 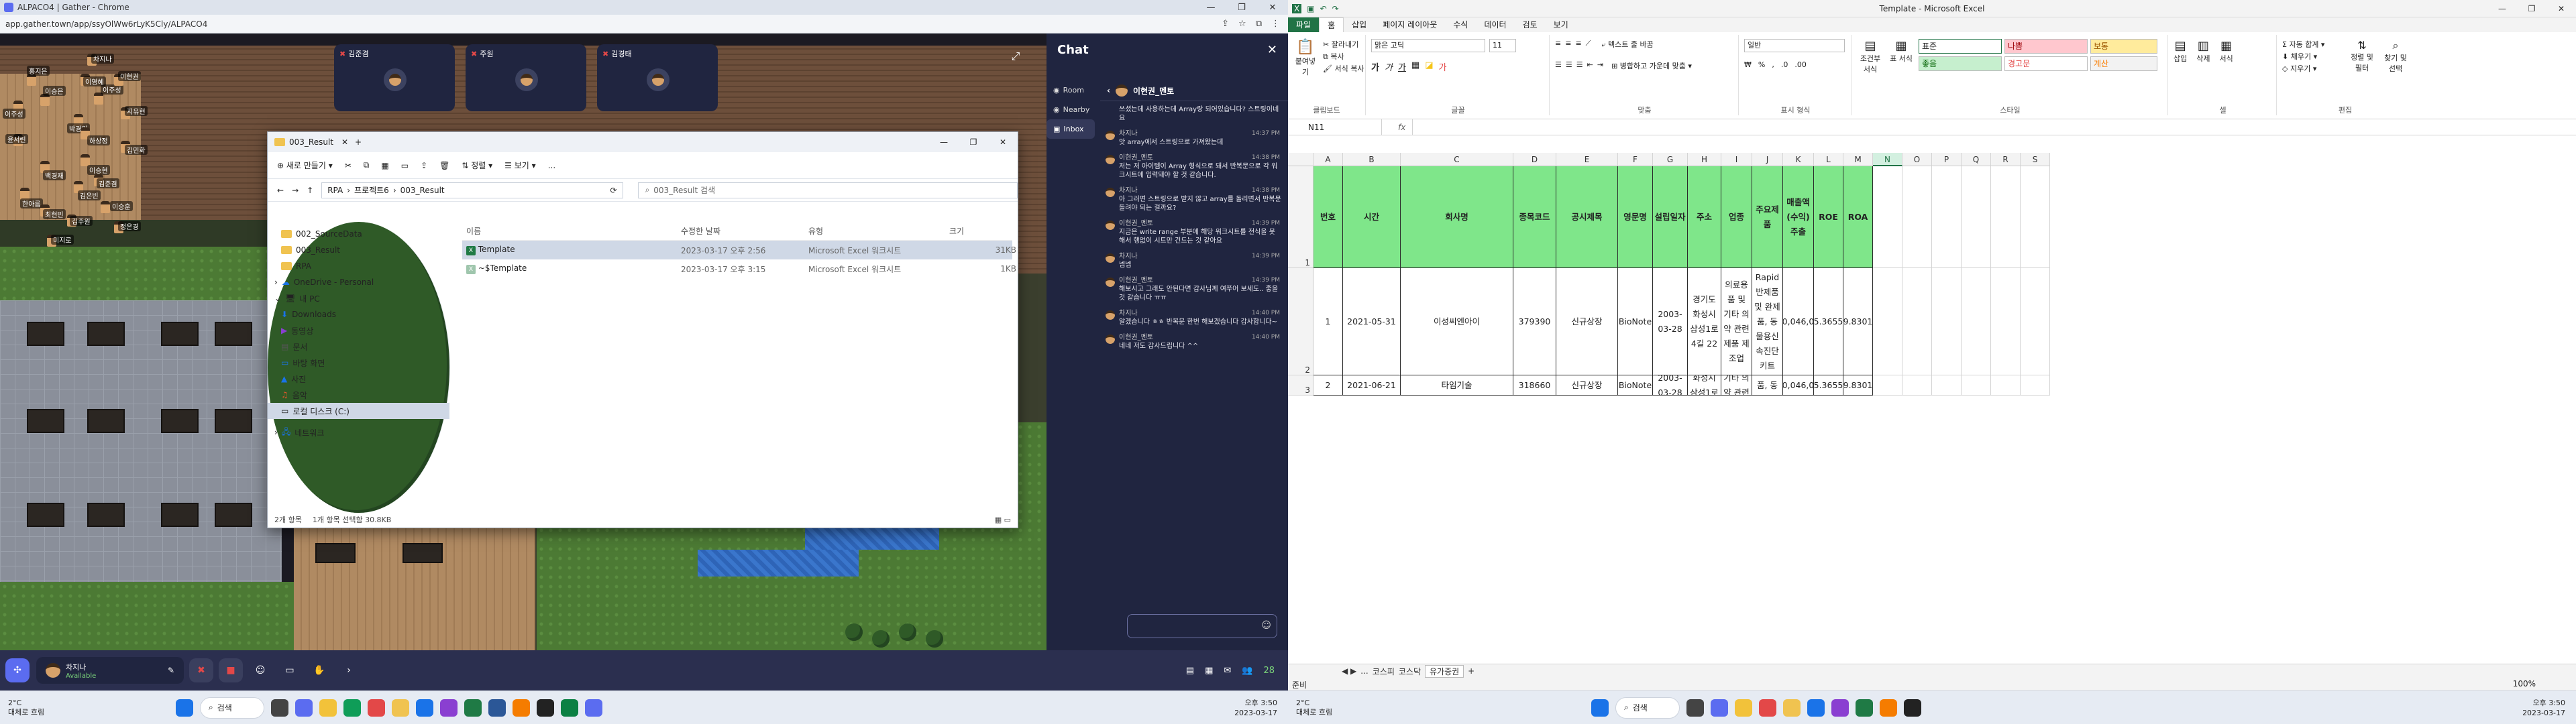 What do you see at coordinates (358, 266) in the screenshot?
I see `tree-item: RPA` at bounding box center [358, 266].